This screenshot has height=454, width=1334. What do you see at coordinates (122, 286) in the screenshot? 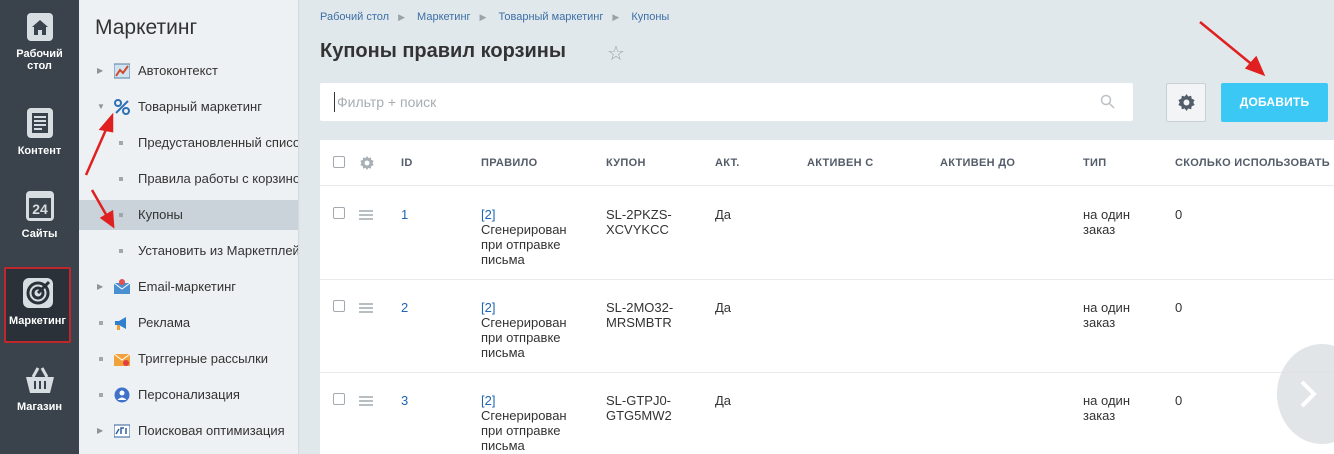
I see `email-icon` at bounding box center [122, 286].